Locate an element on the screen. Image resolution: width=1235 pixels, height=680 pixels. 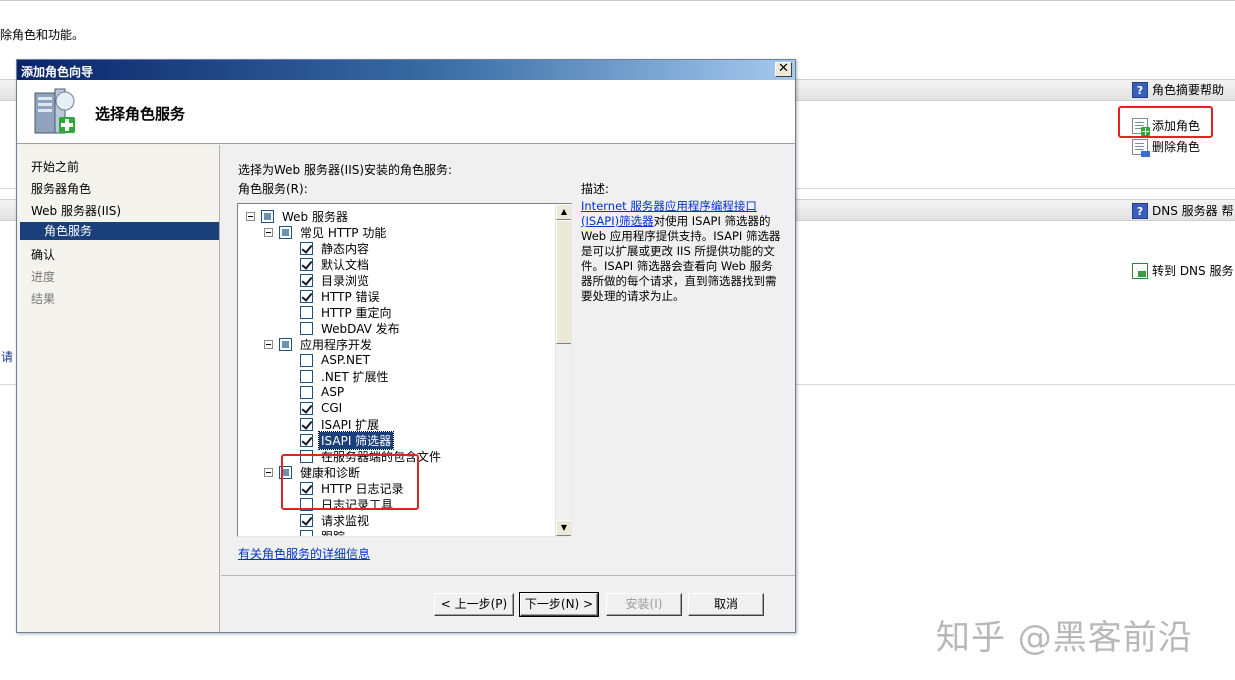
tree-item: HTTP 重定向 is located at coordinates (347, 312).